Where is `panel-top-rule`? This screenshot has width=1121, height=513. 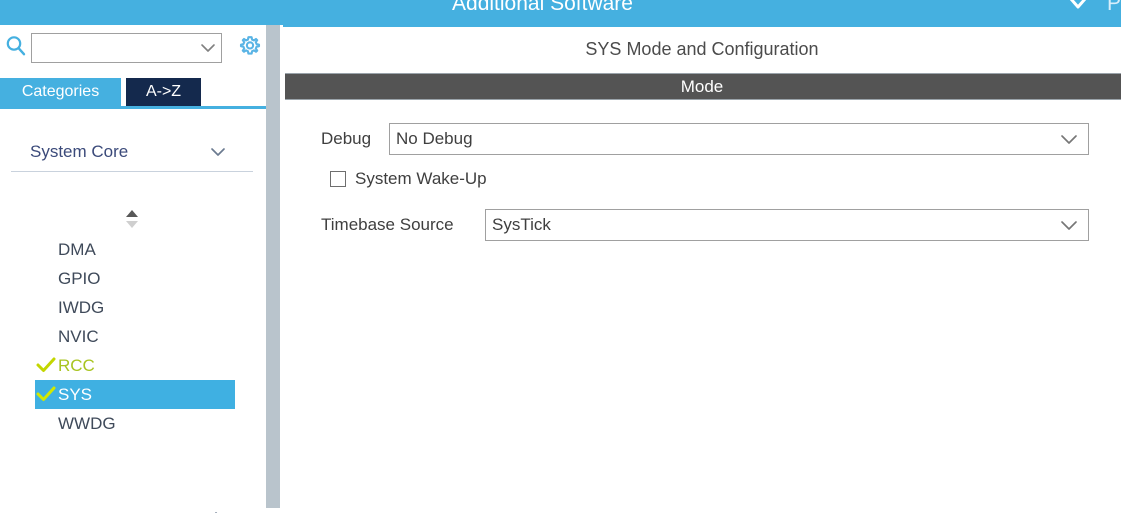
panel-top-rule is located at coordinates (702, 26).